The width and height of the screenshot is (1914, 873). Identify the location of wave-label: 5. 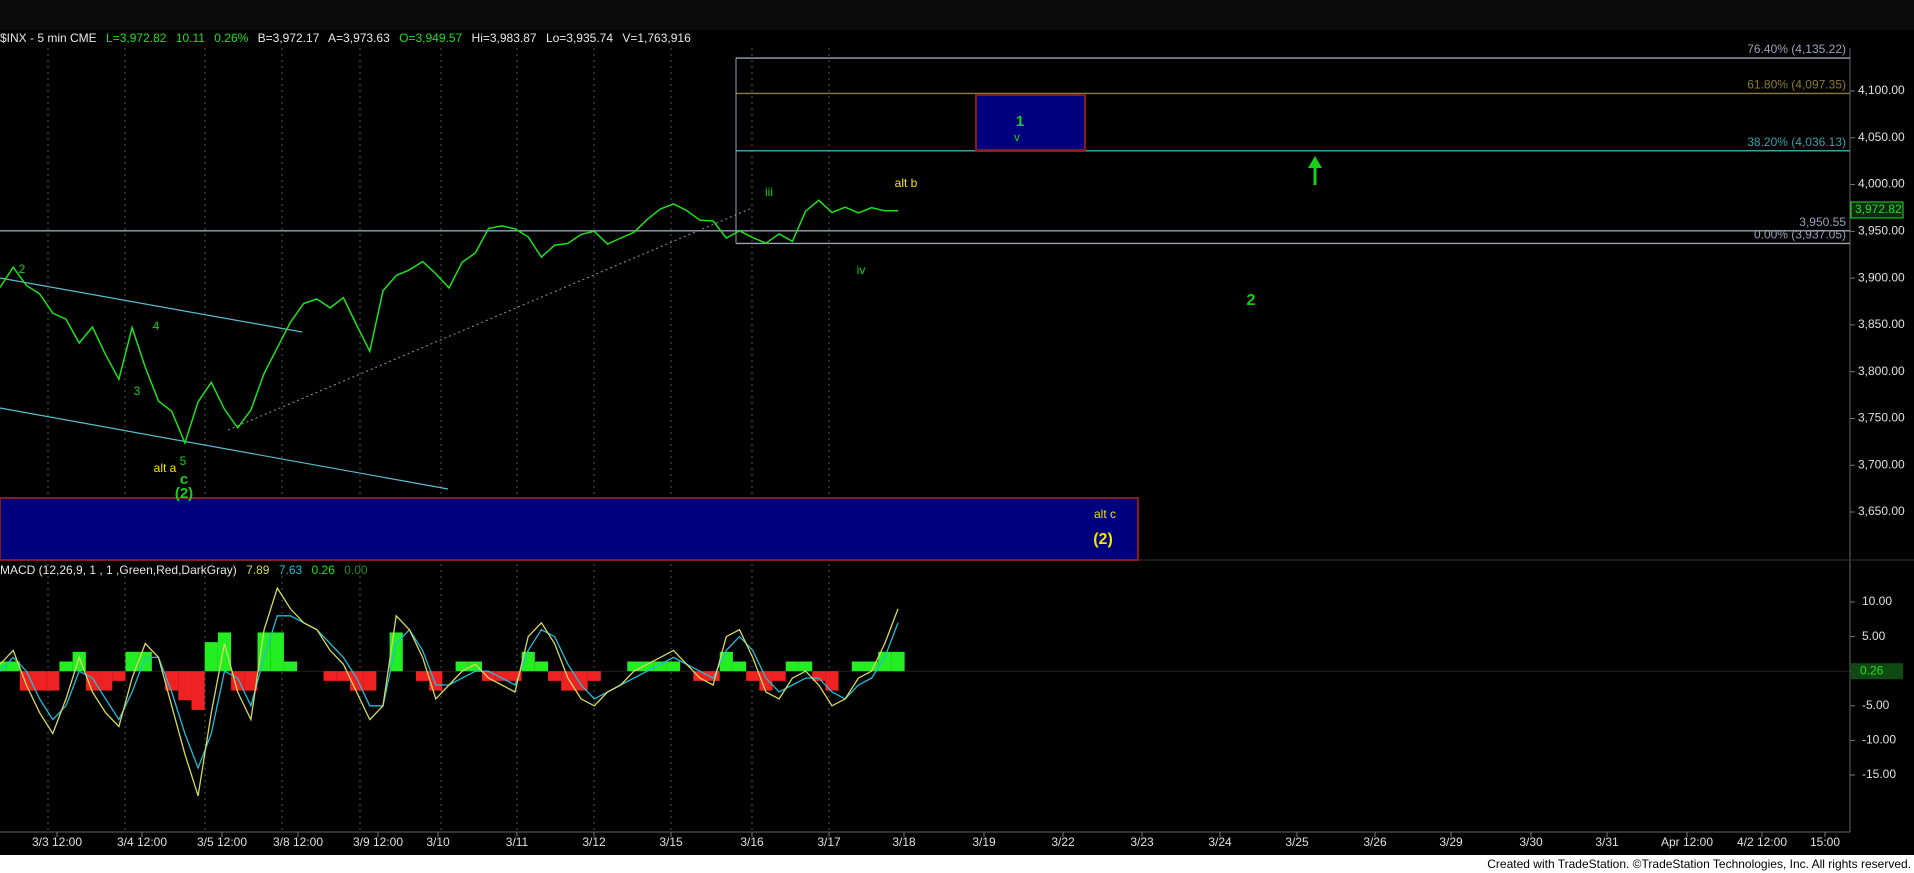
(183, 461).